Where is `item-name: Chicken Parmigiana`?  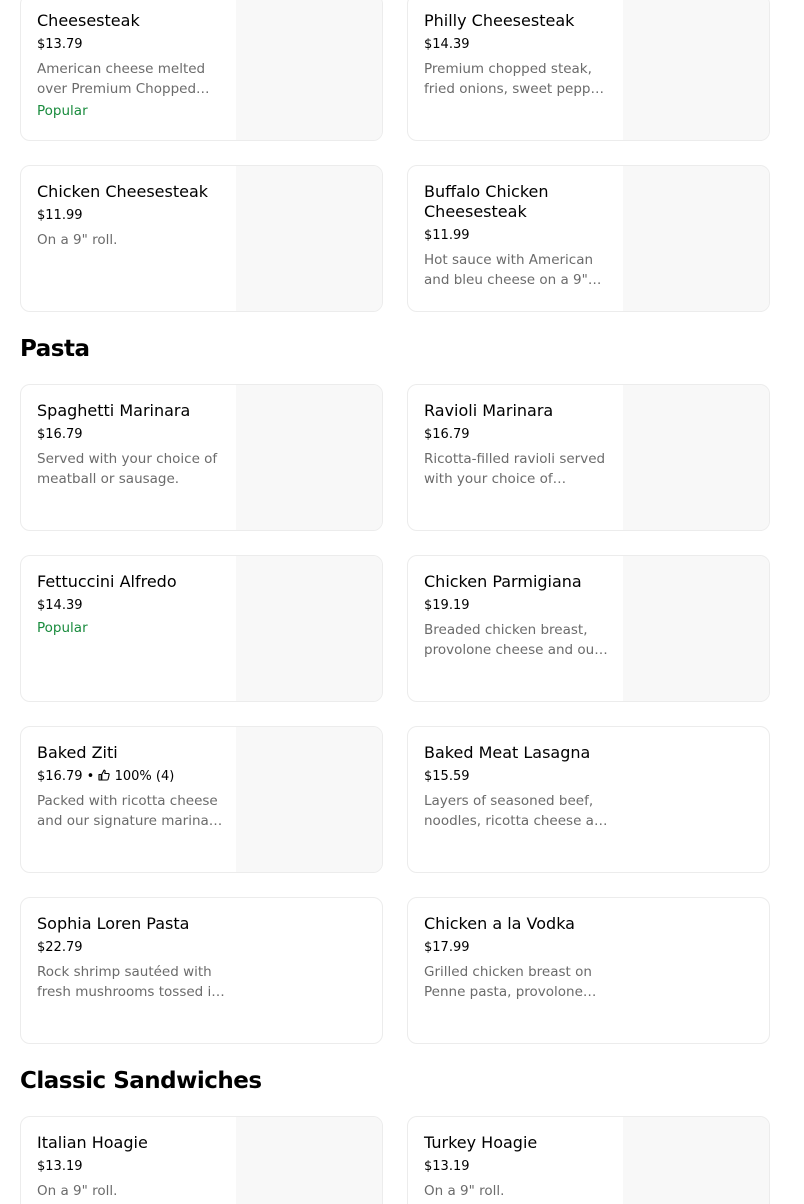 item-name: Chicken Parmigiana is located at coordinates (503, 581).